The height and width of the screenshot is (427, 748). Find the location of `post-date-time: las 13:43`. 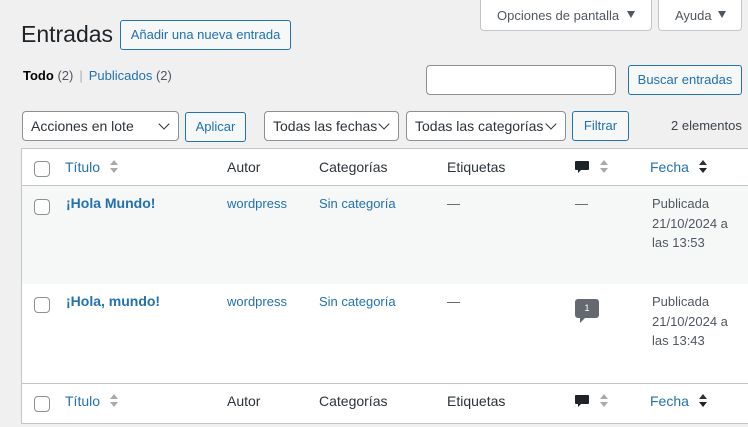

post-date-time: las 13:43 is located at coordinates (678, 340).